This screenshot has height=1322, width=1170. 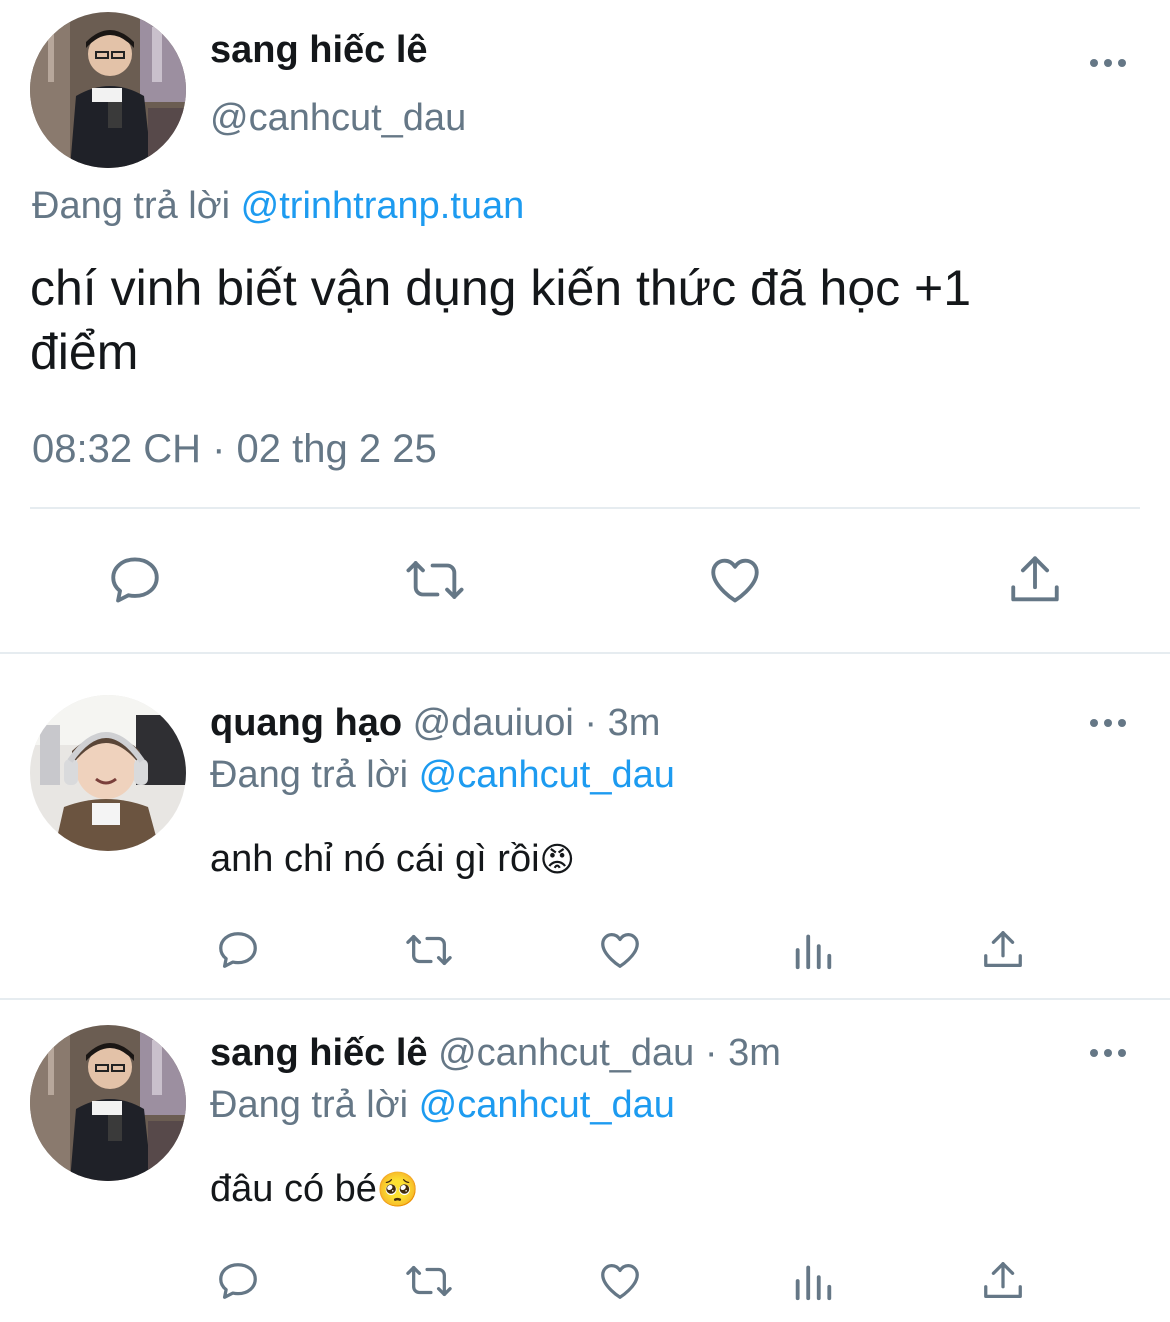 What do you see at coordinates (557, 860) in the screenshot?
I see `angry-face-icon: 😡` at bounding box center [557, 860].